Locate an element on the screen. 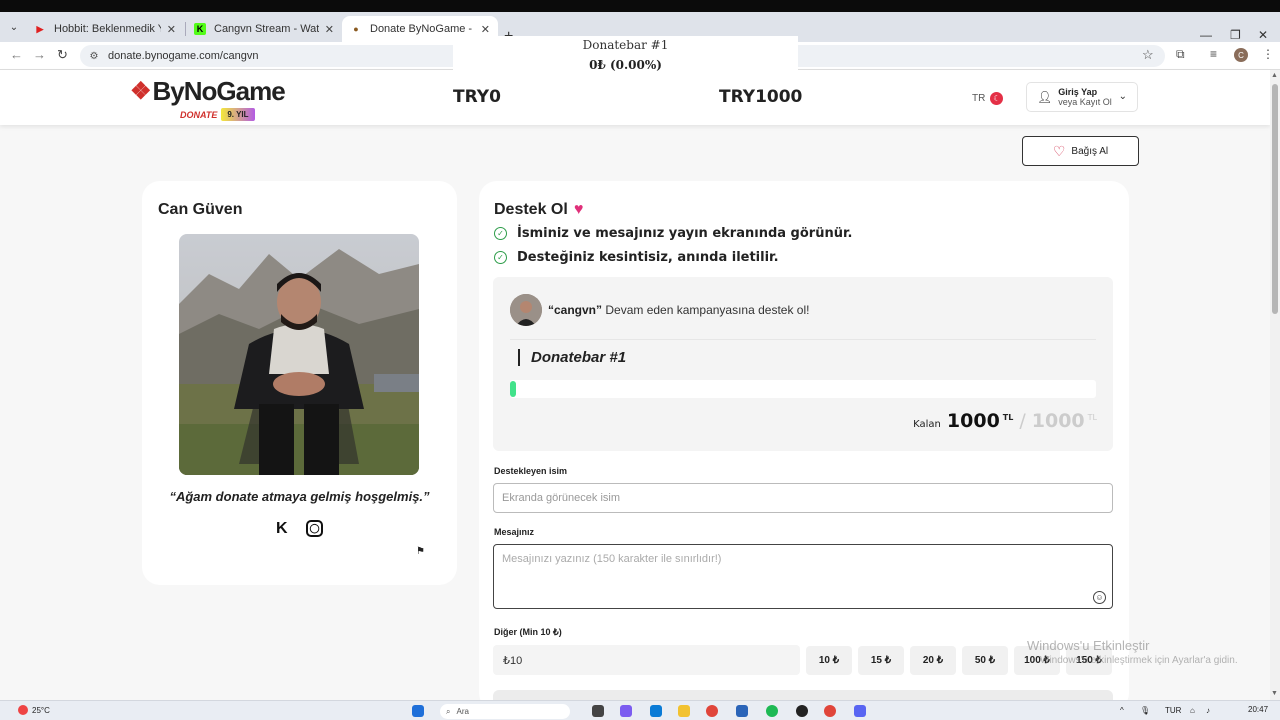 The height and width of the screenshot is (720, 1280). app-icon is located at coordinates (802, 711).